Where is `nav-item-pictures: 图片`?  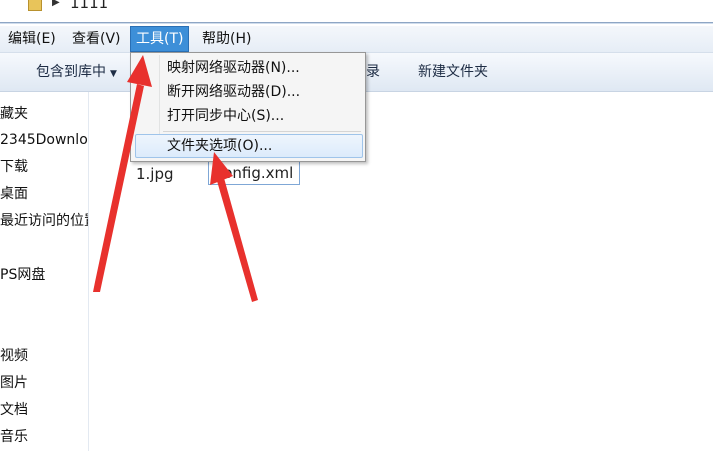
nav-item-pictures: 图片 is located at coordinates (14, 383).